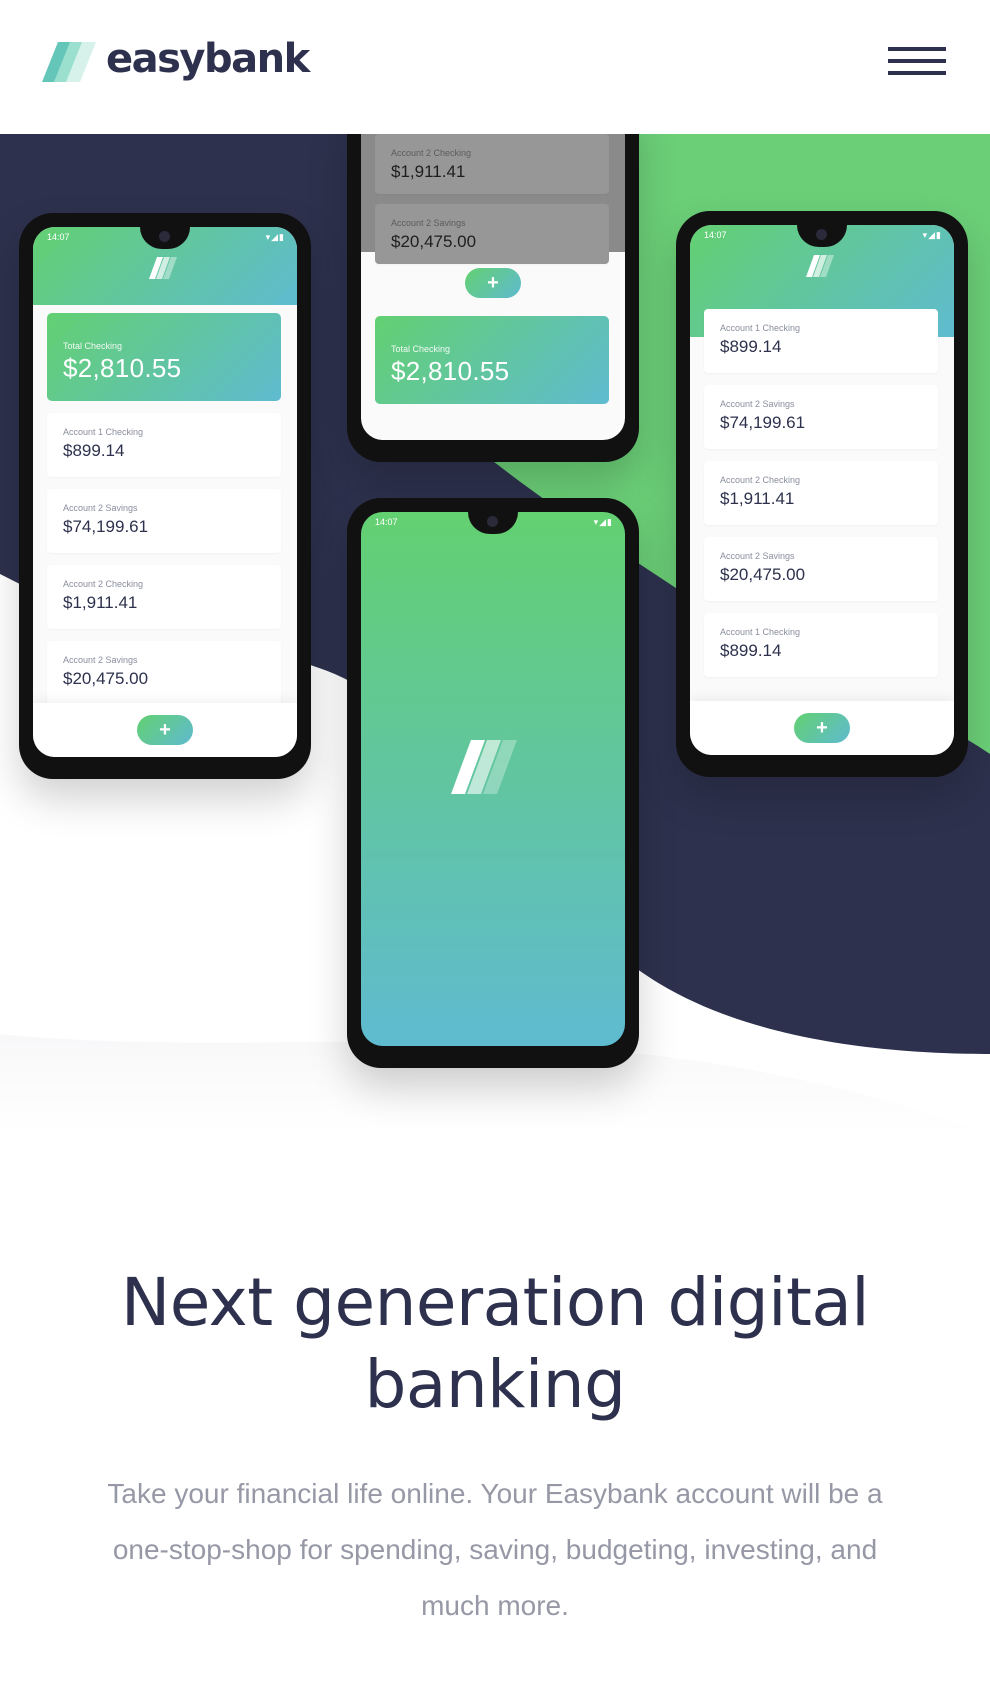  I want to click on site-header: easybank, so click(495, 67).